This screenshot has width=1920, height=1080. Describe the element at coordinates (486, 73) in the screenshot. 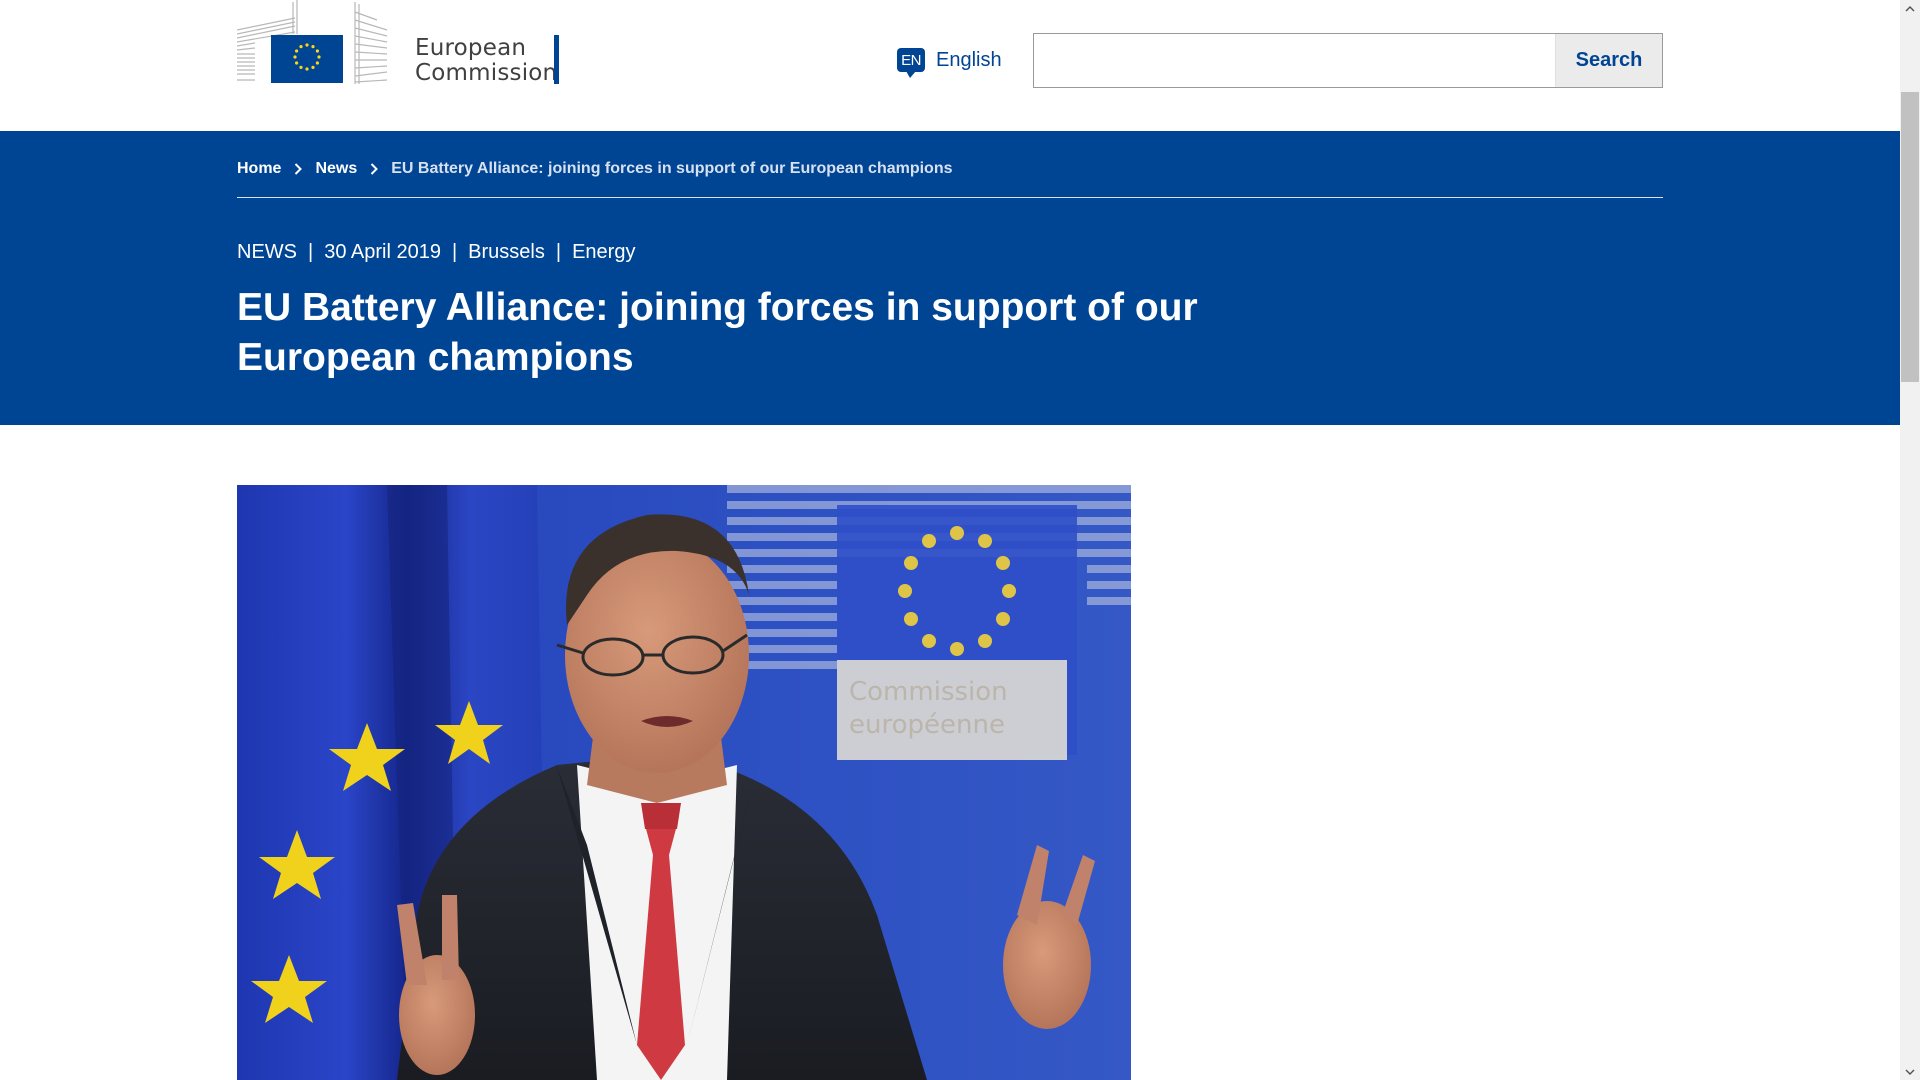

I see `logo-line-2: Commission` at that location.